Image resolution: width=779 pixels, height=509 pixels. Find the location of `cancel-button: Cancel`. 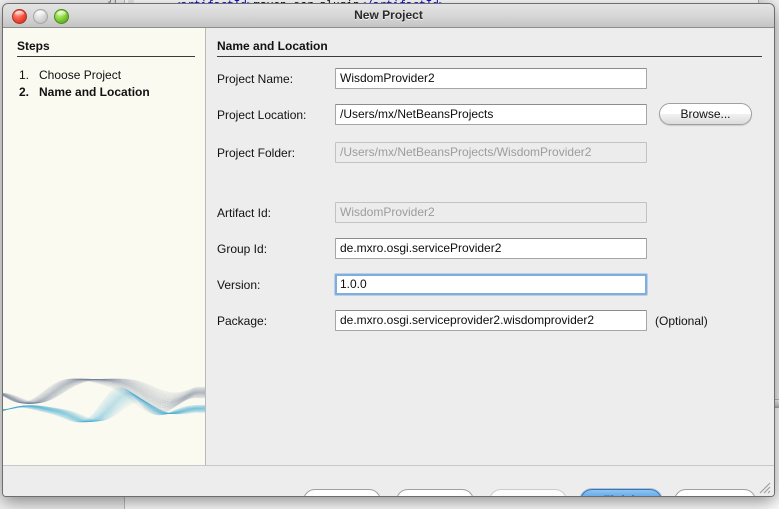

cancel-button: Cancel is located at coordinates (715, 492).